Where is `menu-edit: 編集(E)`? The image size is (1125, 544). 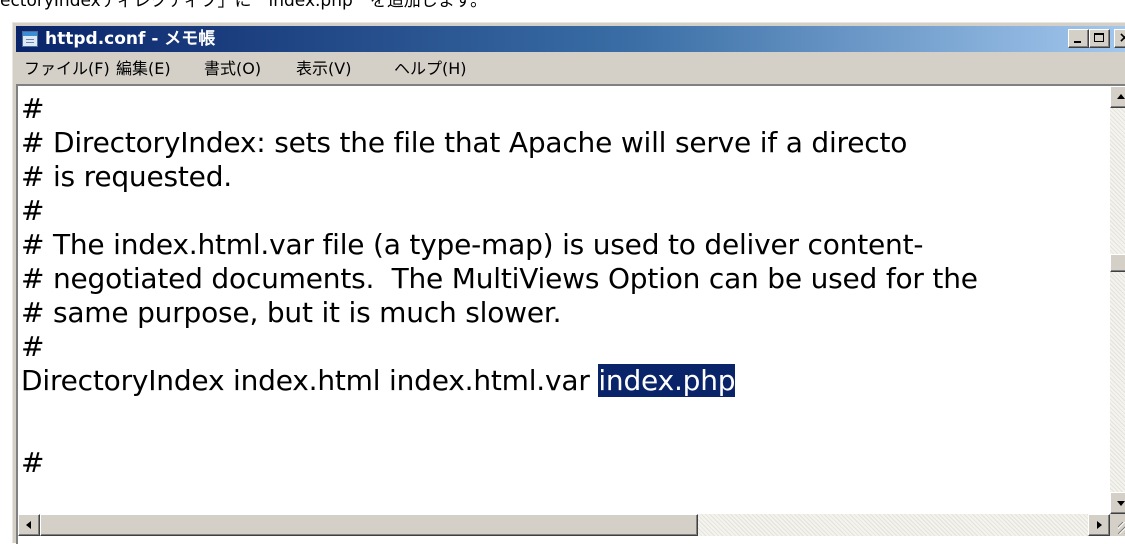 menu-edit: 編集(E) is located at coordinates (143, 69).